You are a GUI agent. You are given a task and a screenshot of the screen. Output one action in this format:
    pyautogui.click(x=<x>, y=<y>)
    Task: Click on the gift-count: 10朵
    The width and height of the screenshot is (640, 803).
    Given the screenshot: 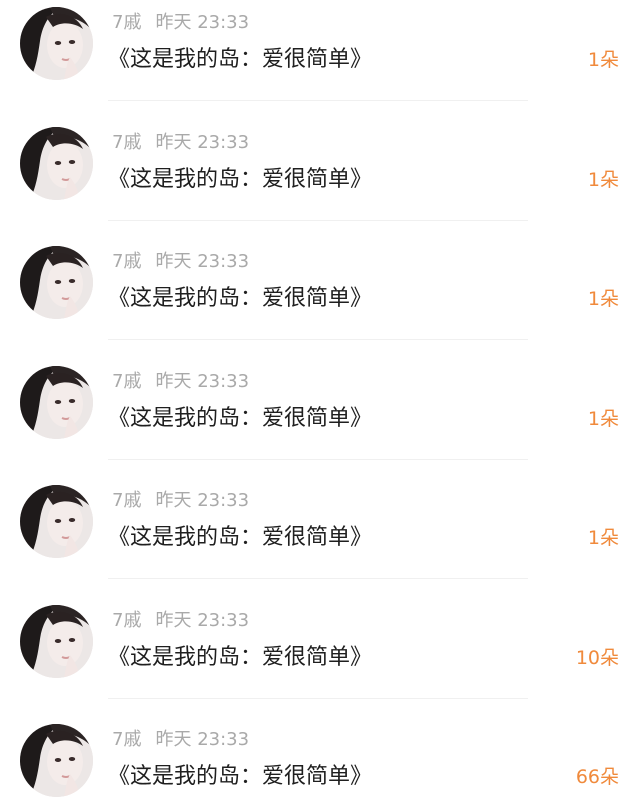 What is the action you would take?
    pyautogui.click(x=597, y=657)
    